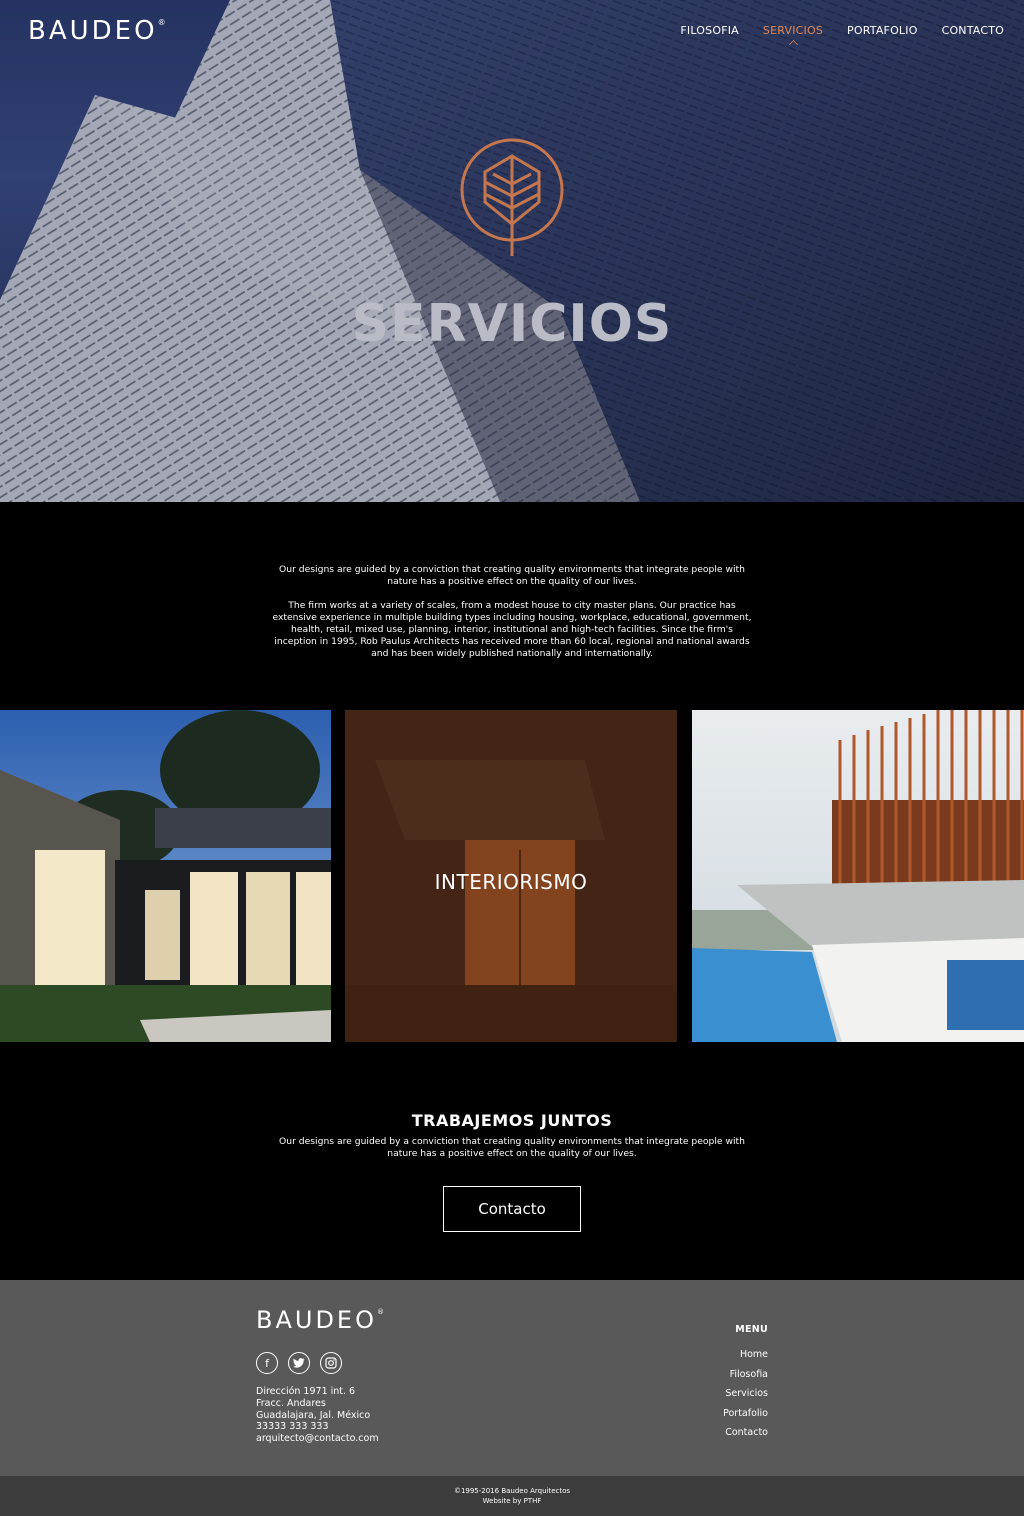 The image size is (1024, 1516). I want to click on credit-text: Website by PTHF, so click(512, 1501).